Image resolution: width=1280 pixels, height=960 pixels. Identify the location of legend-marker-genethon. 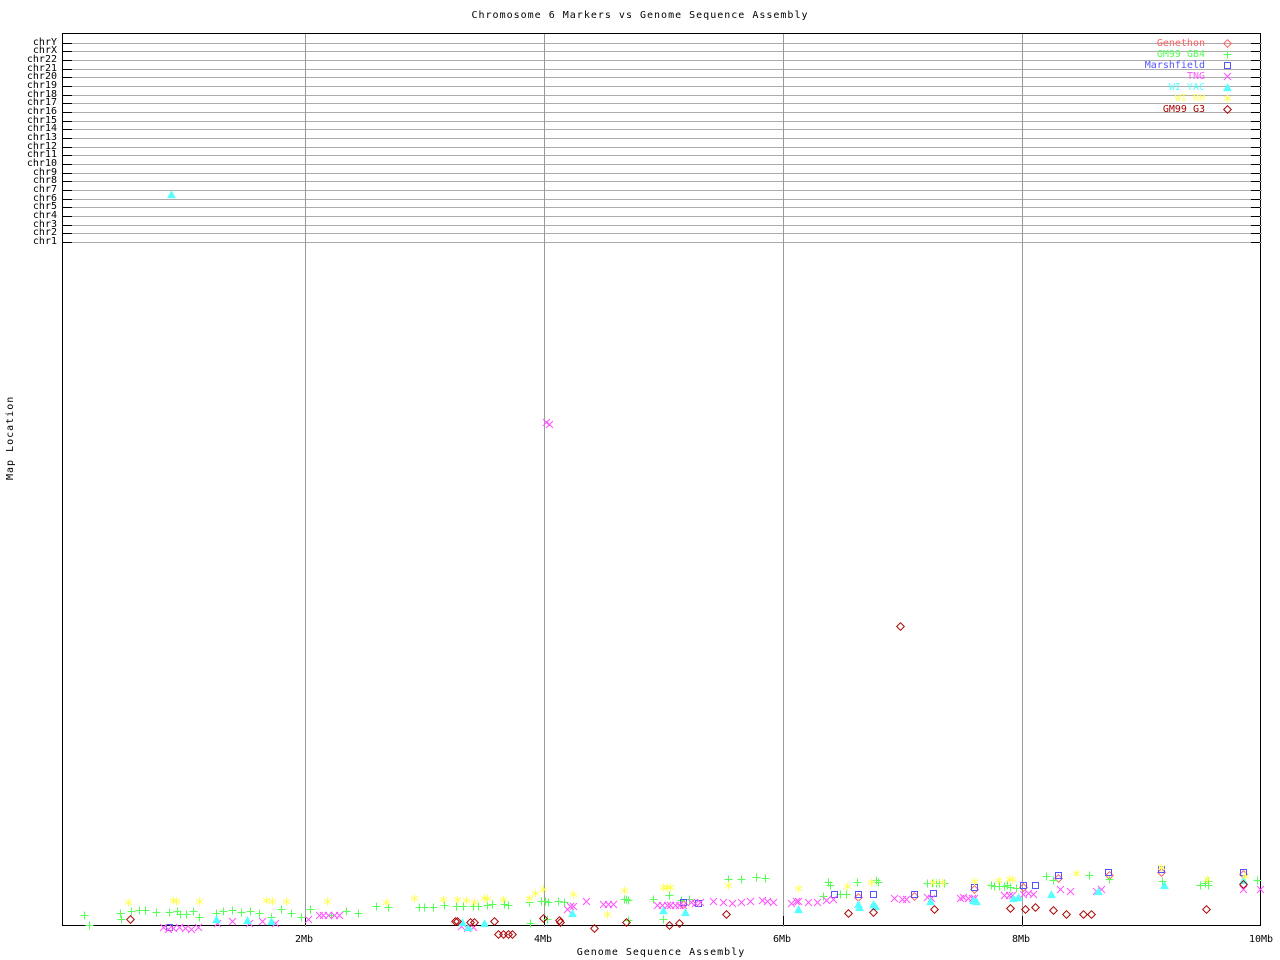
(1227, 43).